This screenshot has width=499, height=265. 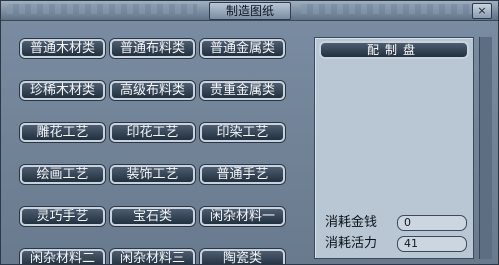 I want to click on category-button-misc-material-1: 闲杂材料一, so click(x=242, y=216).